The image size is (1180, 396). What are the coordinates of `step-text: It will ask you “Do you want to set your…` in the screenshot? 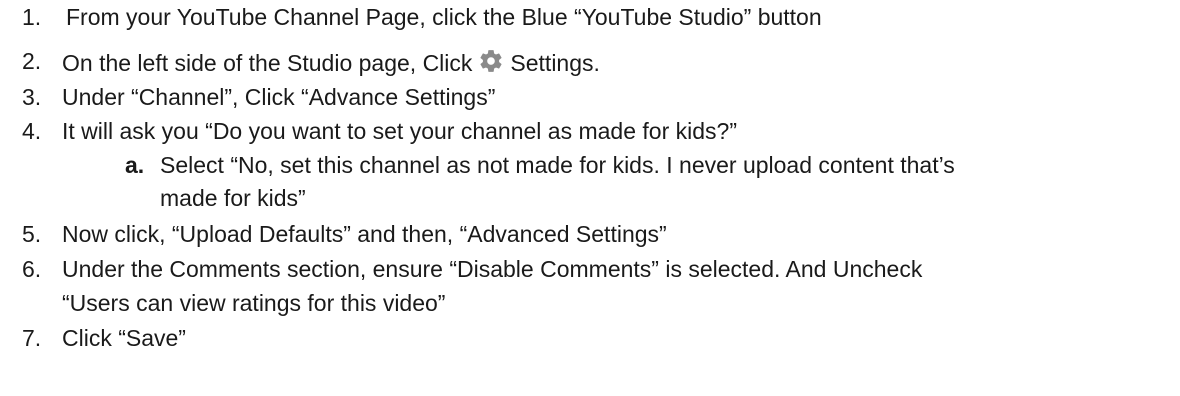 It's located at (399, 131).